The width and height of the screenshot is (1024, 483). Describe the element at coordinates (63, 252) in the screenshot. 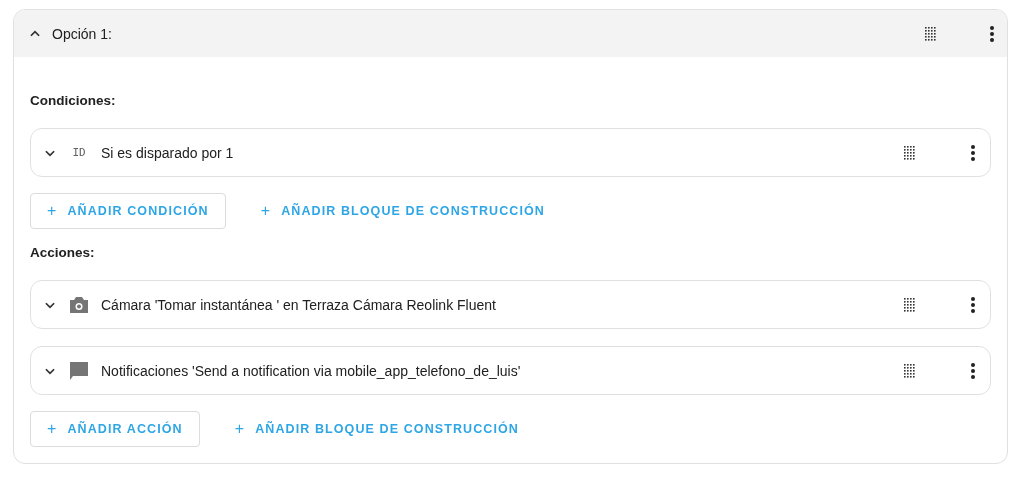

I see `section-heading: Acciones:` at that location.